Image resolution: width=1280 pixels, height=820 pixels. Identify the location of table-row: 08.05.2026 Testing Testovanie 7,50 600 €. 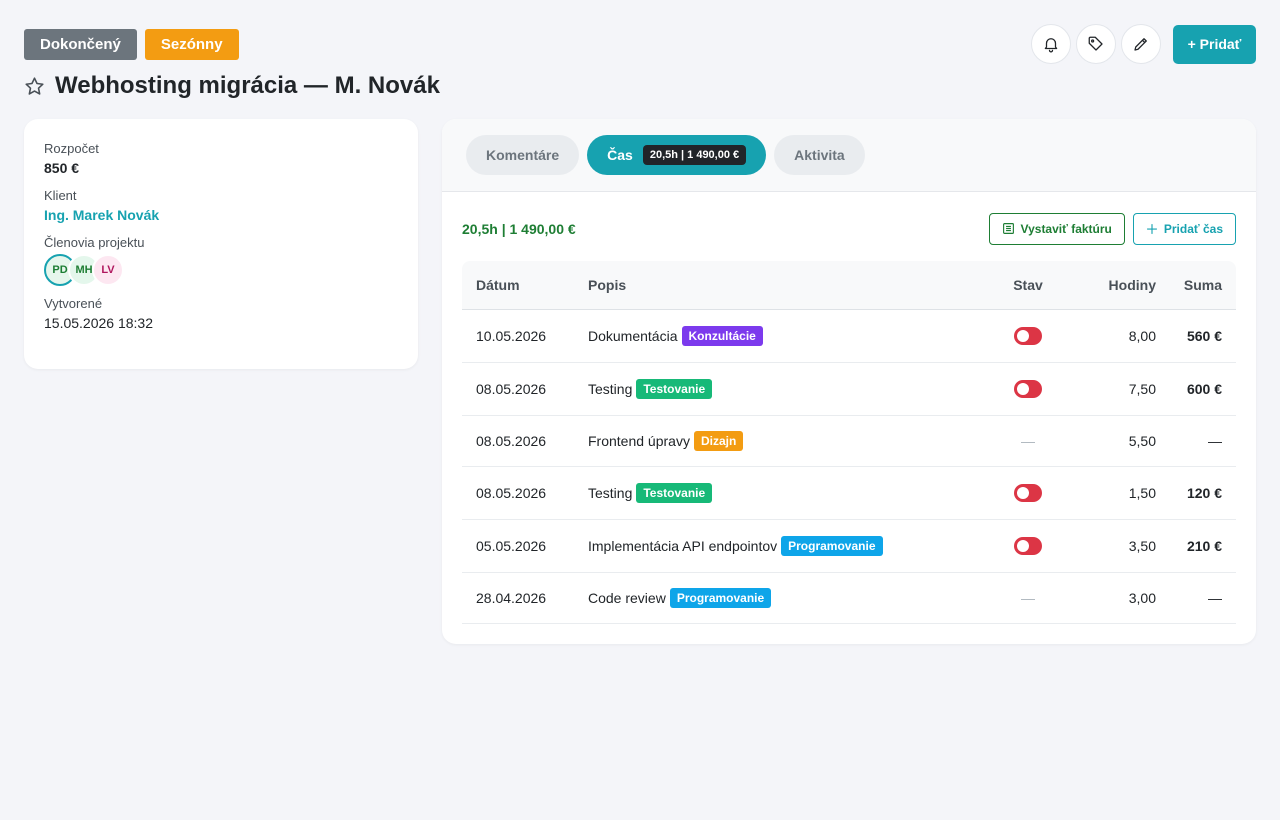
(849, 389).